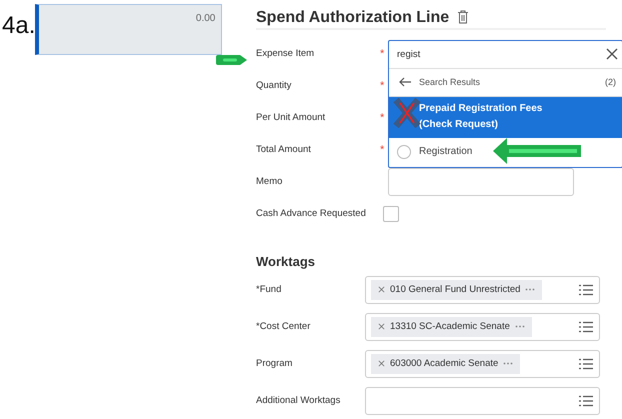 The width and height of the screenshot is (622, 419). I want to click on results-count: (2), so click(610, 82).